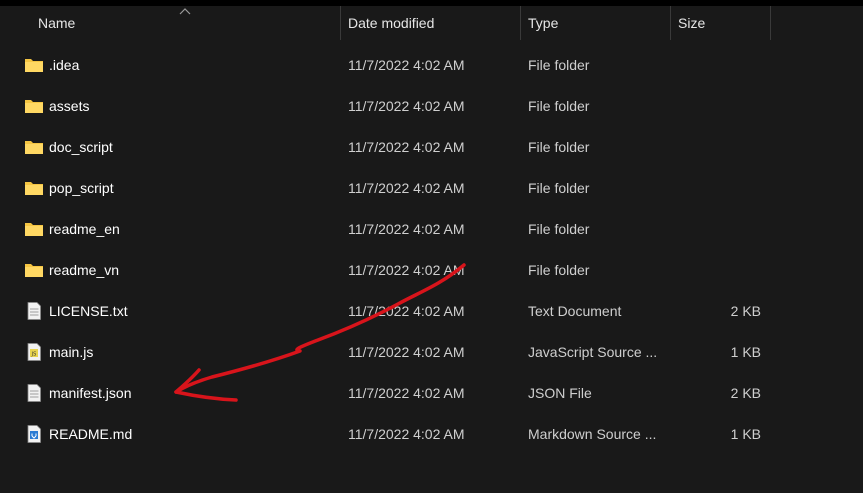 This screenshot has width=863, height=493. Describe the element at coordinates (81, 147) in the screenshot. I see `file-name: doc_script` at that location.